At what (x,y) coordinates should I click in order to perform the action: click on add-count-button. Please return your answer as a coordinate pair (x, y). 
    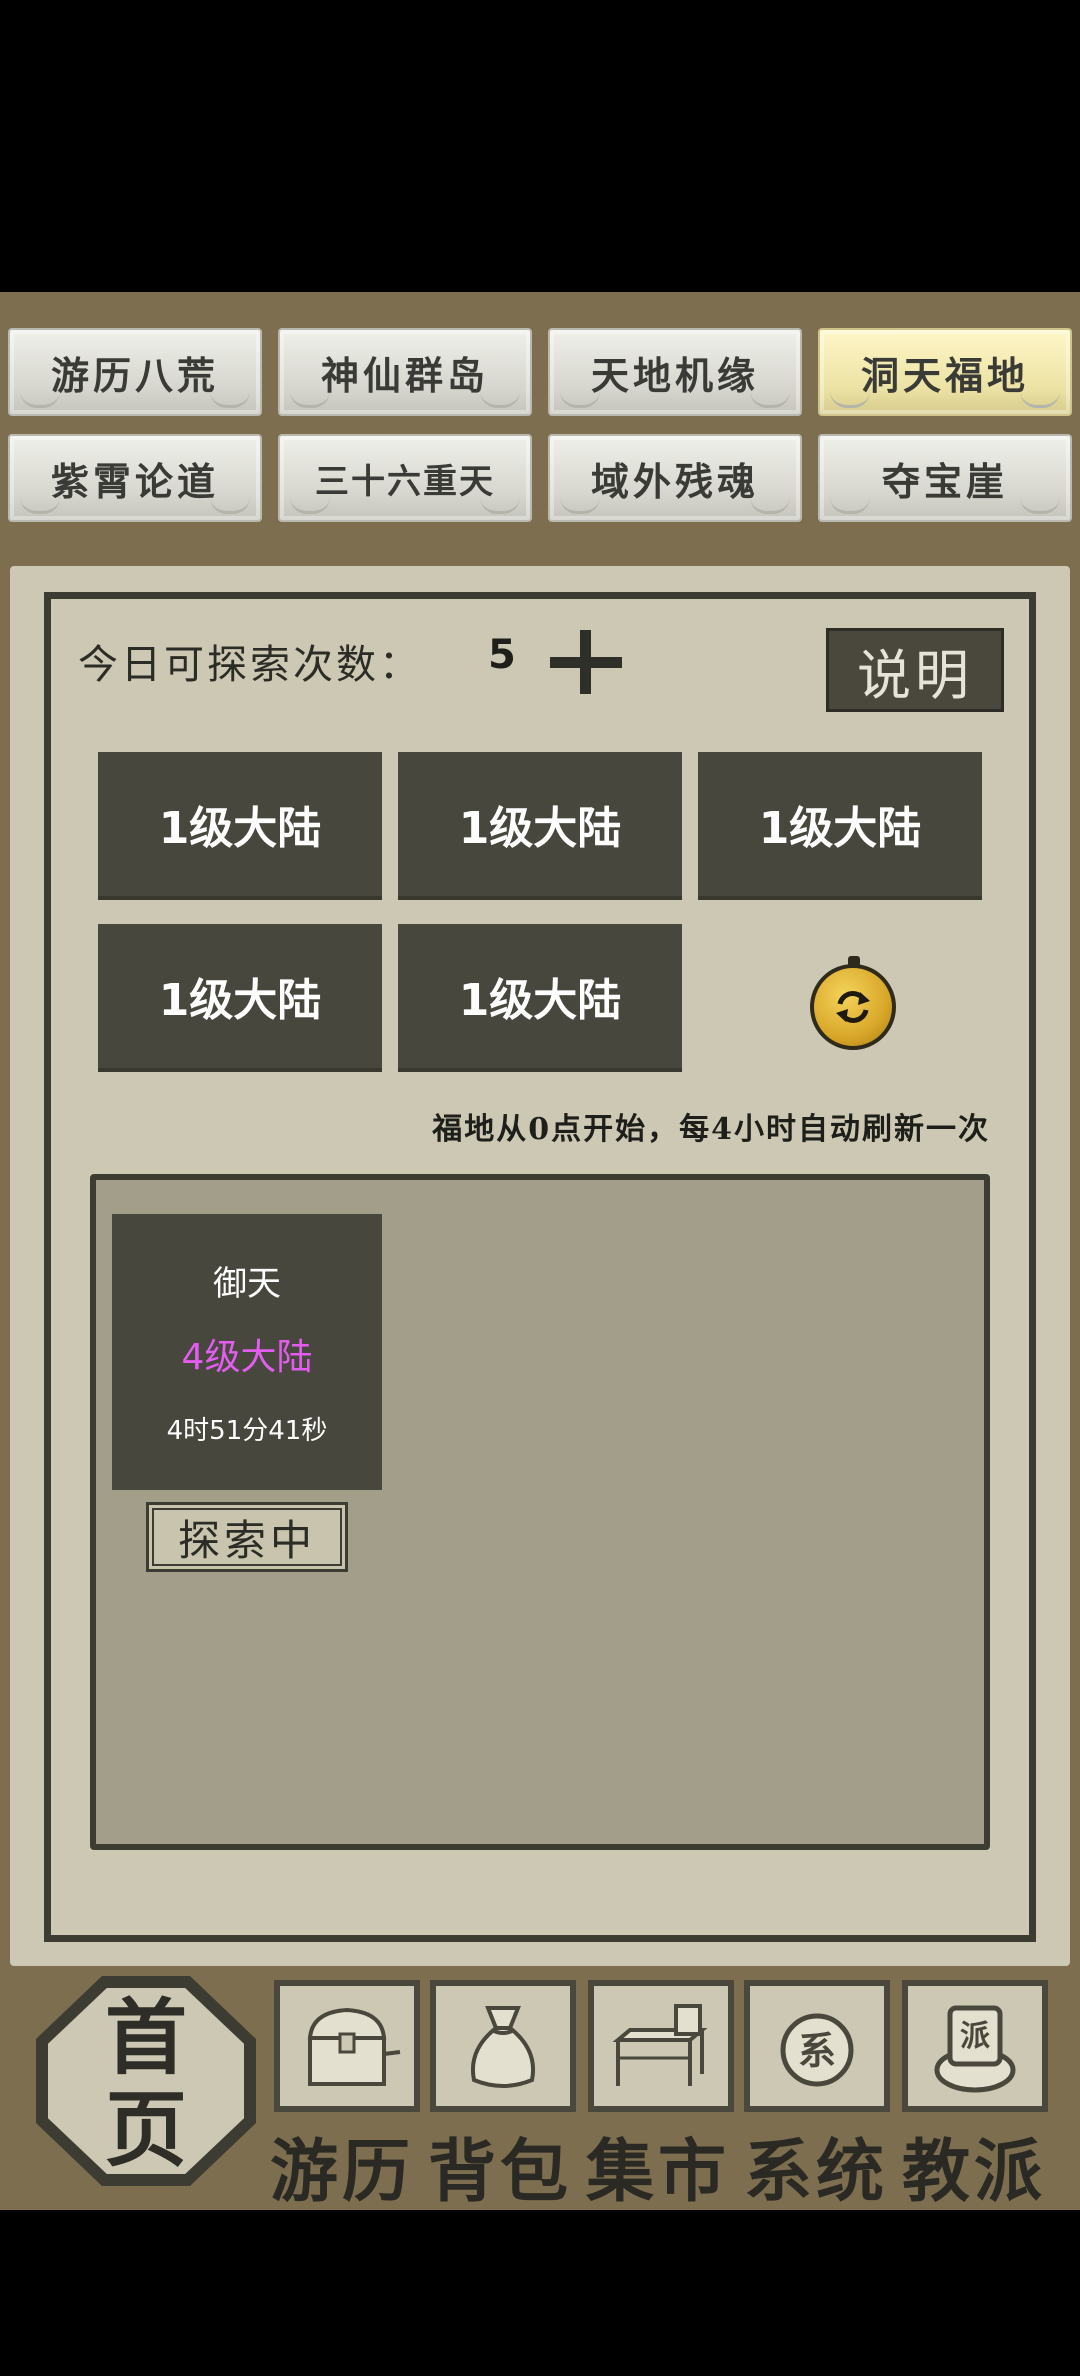
    Looking at the image, I should click on (586, 662).